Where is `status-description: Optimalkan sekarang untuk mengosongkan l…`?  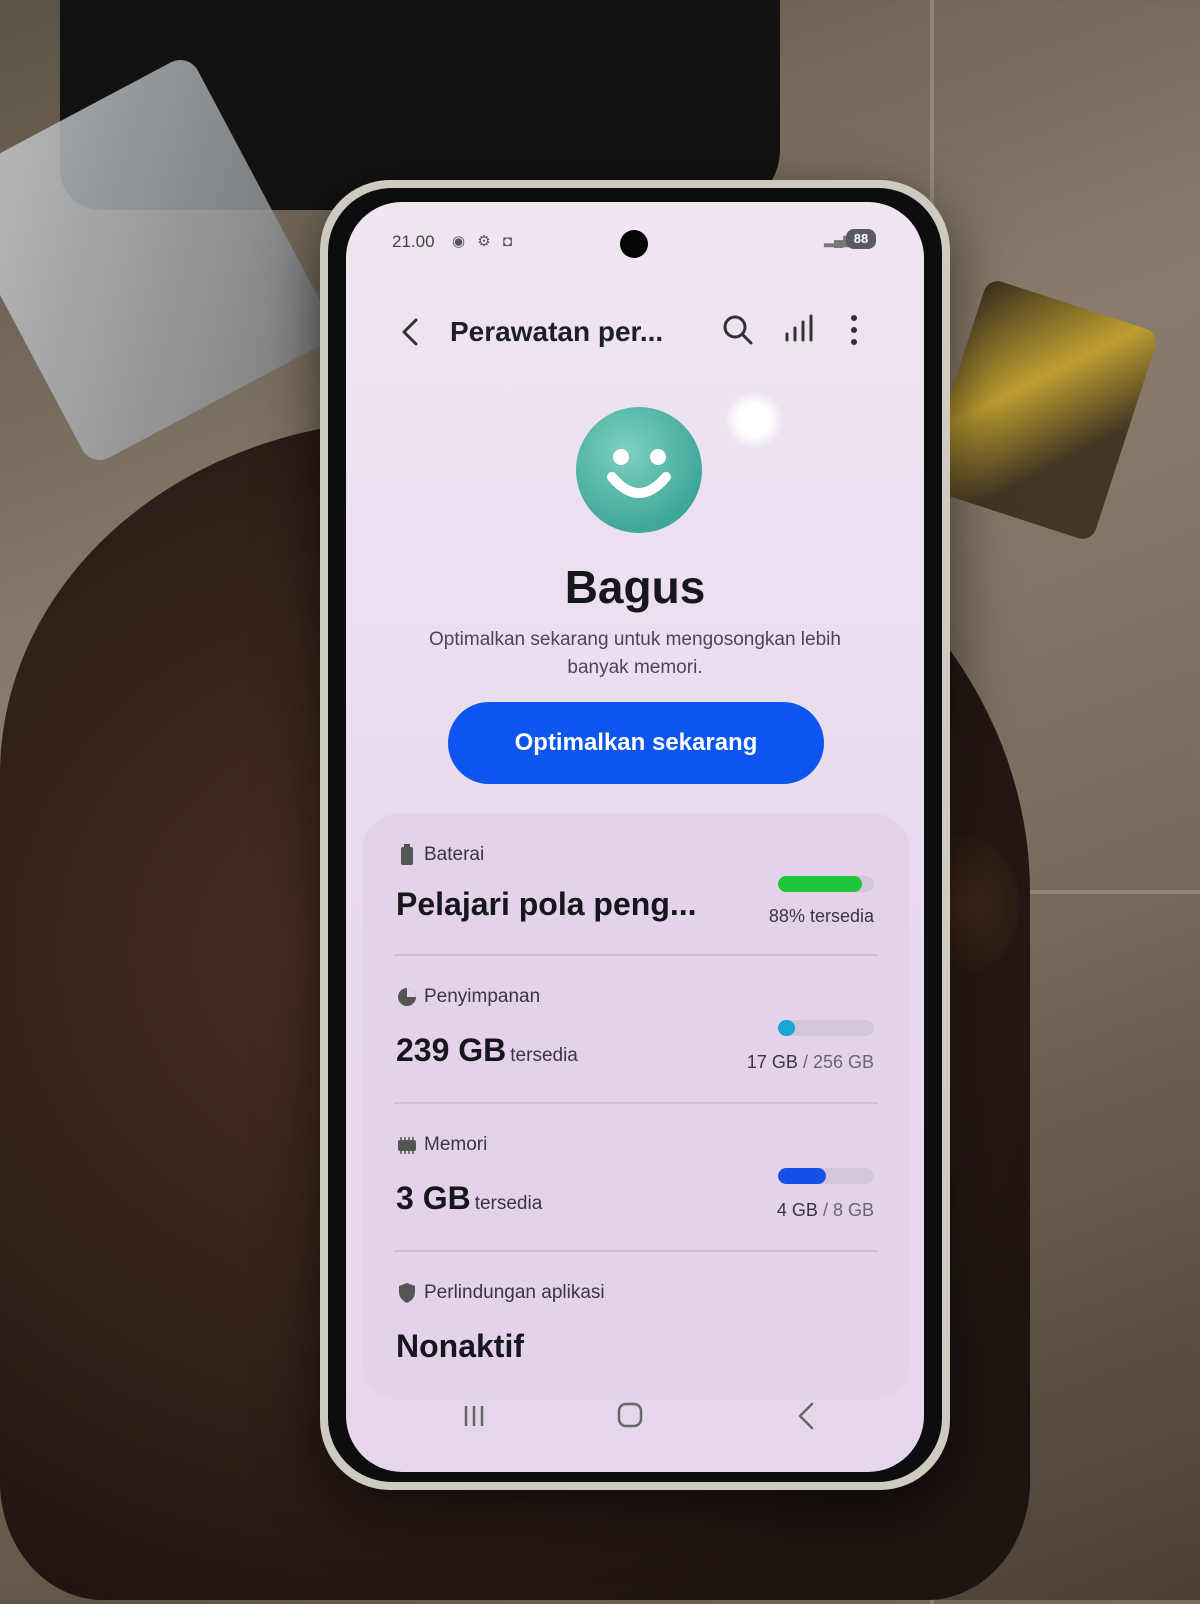
status-description: Optimalkan sekarang untuk mengosongkan l… is located at coordinates (635, 653).